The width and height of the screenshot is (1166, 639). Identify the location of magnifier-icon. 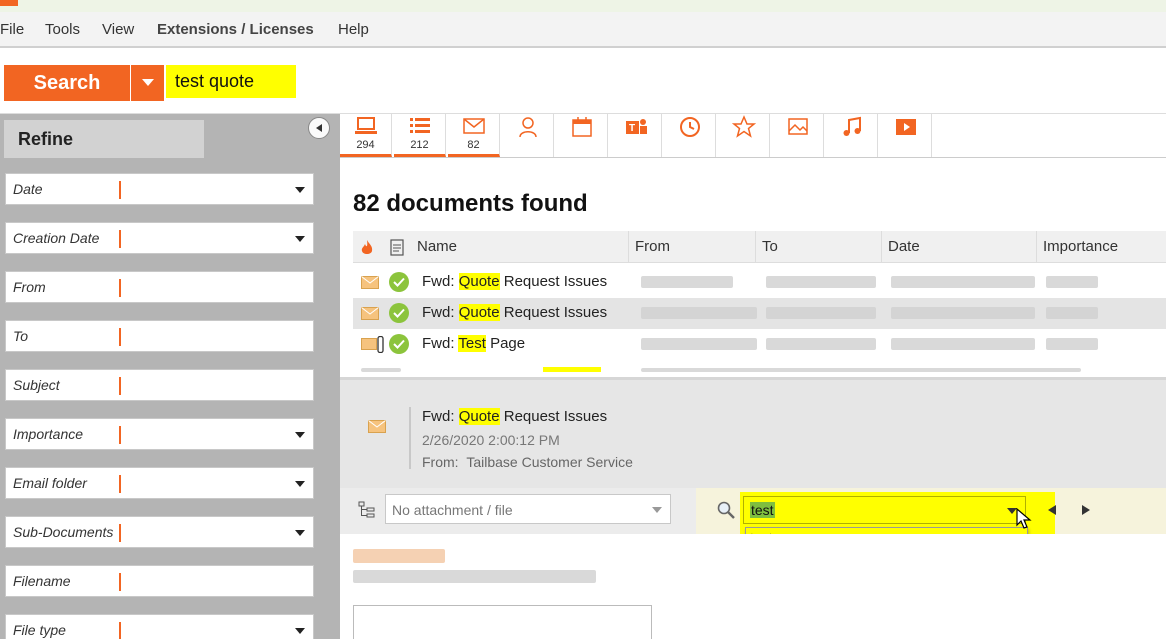
(726, 510).